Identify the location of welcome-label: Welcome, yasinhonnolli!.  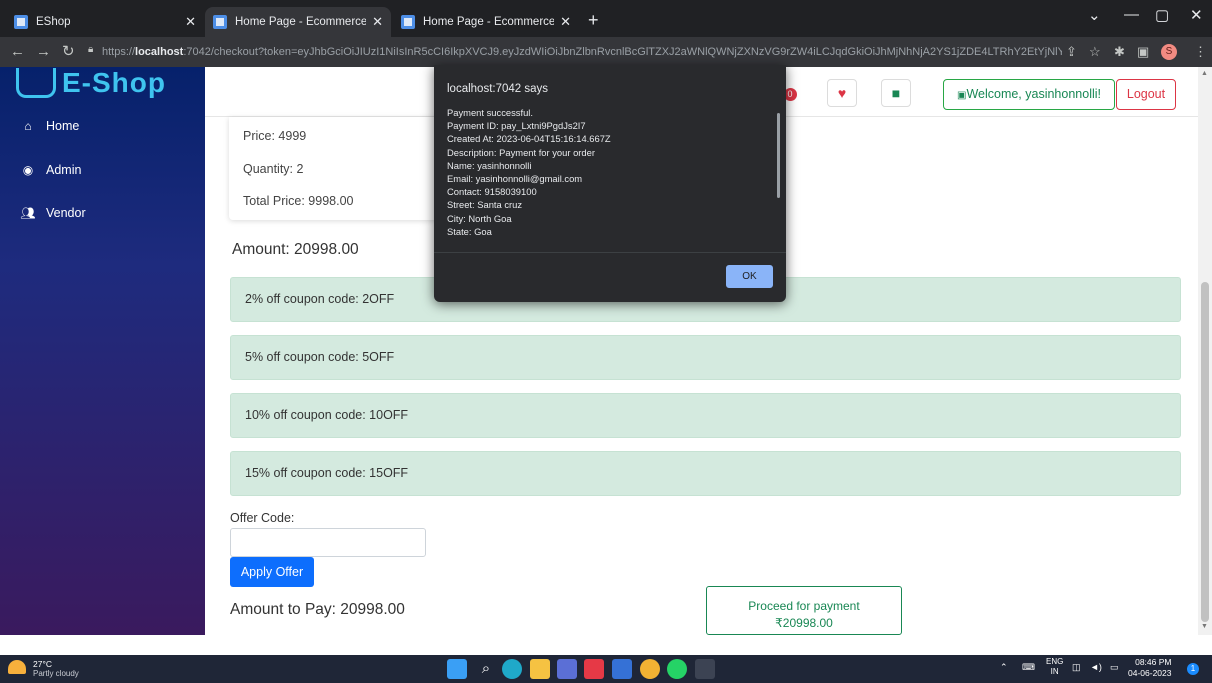
(1033, 94).